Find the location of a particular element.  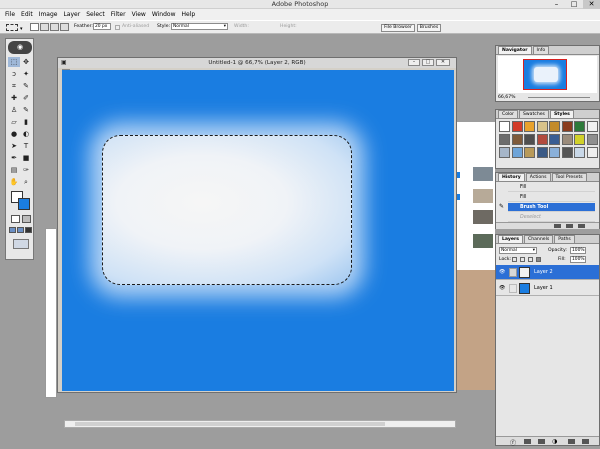

zoom-slider is located at coordinates (559, 97).